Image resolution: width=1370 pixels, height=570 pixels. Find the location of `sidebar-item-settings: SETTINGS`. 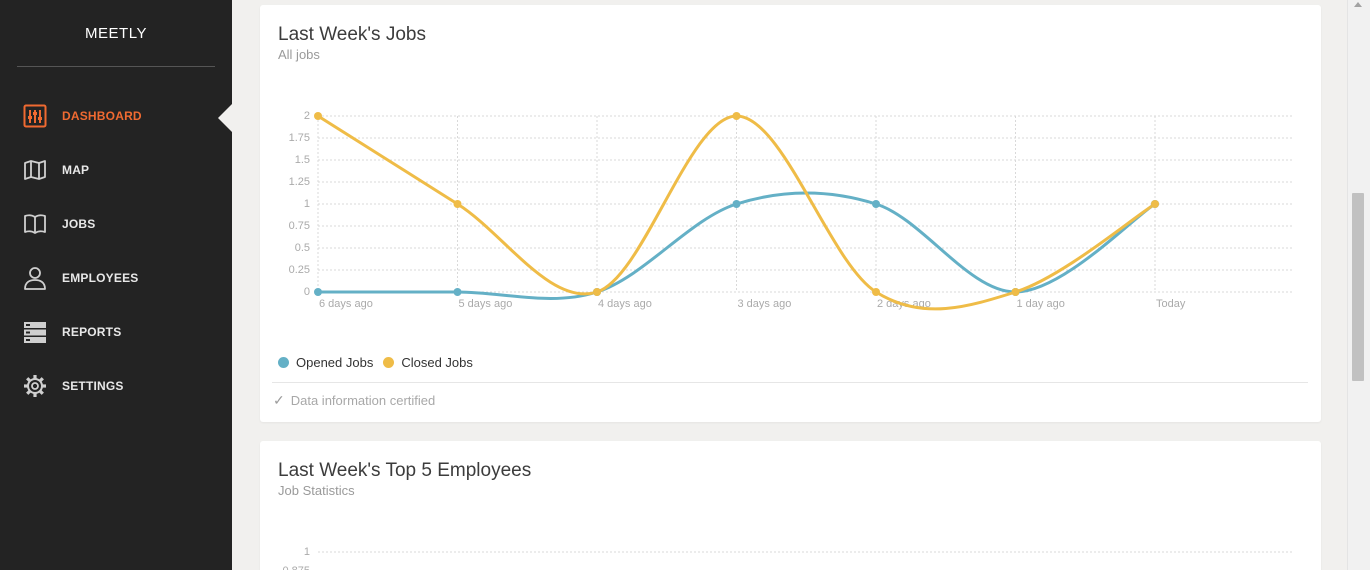

sidebar-item-settings: SETTINGS is located at coordinates (116, 386).